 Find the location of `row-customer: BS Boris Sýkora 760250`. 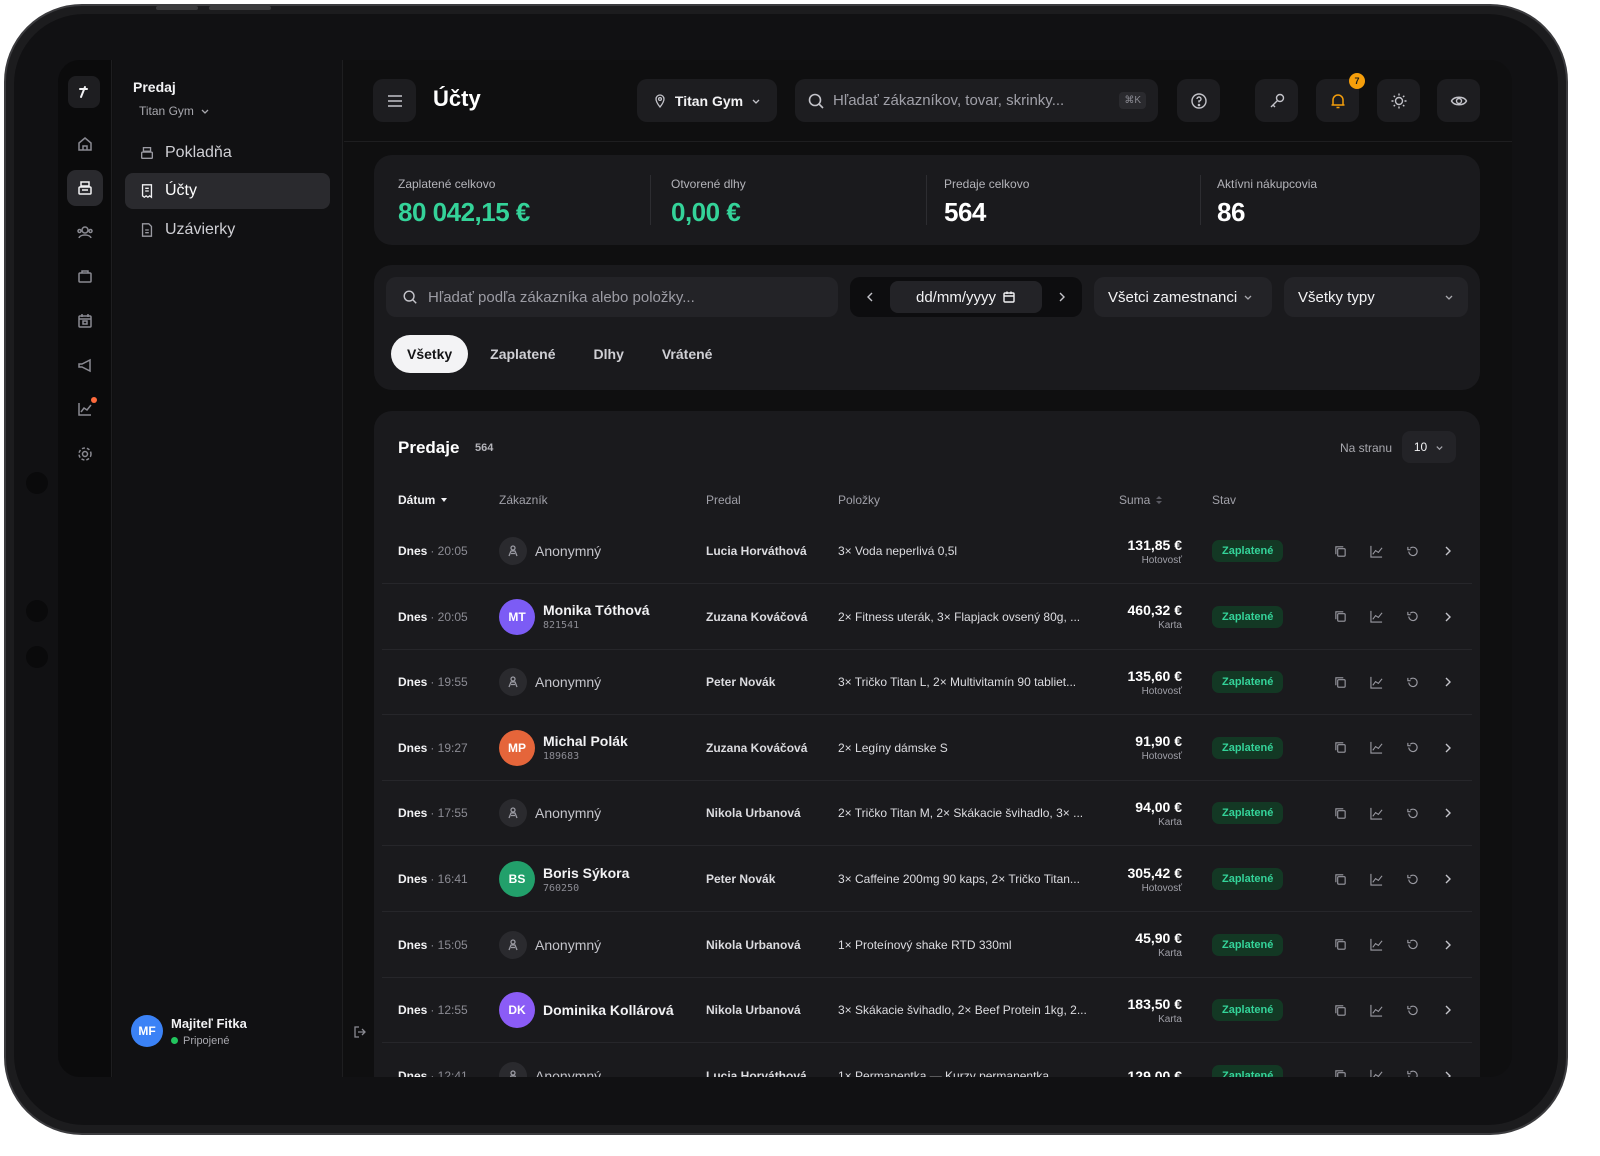

row-customer: BS Boris Sýkora 760250 is located at coordinates (564, 879).